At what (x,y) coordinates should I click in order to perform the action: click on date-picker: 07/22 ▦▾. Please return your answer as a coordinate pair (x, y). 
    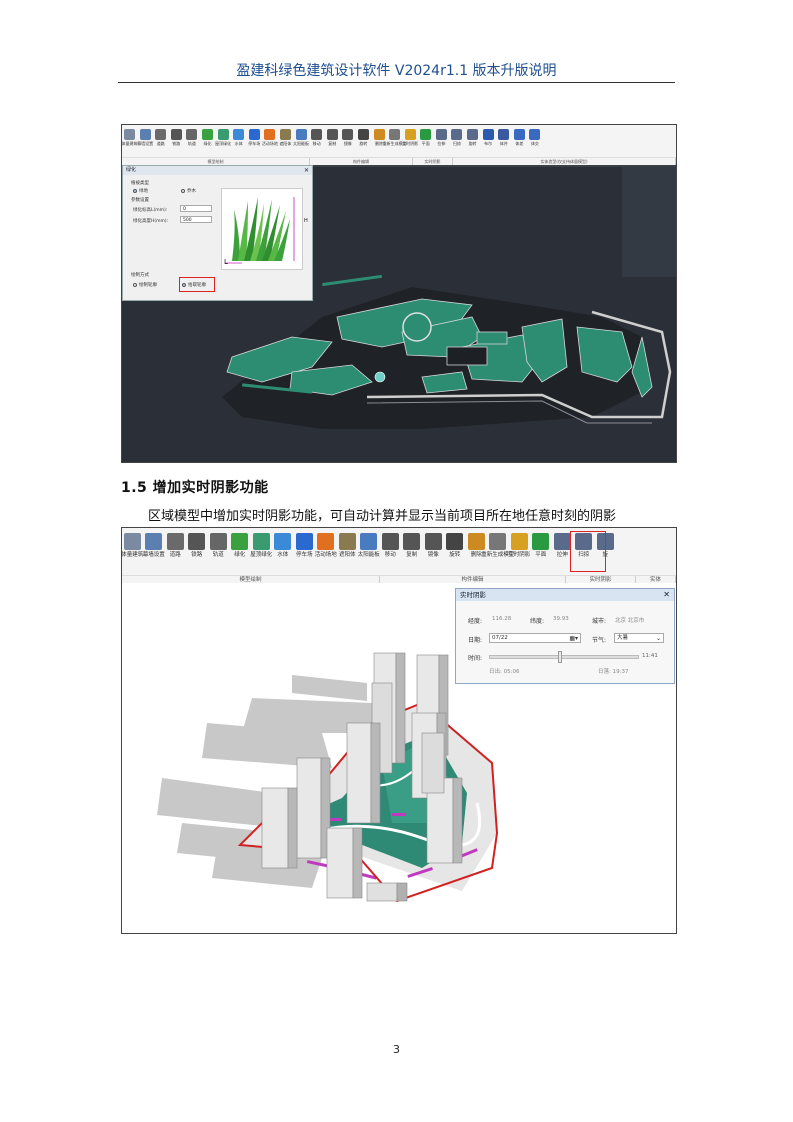
    Looking at the image, I should click on (535, 638).